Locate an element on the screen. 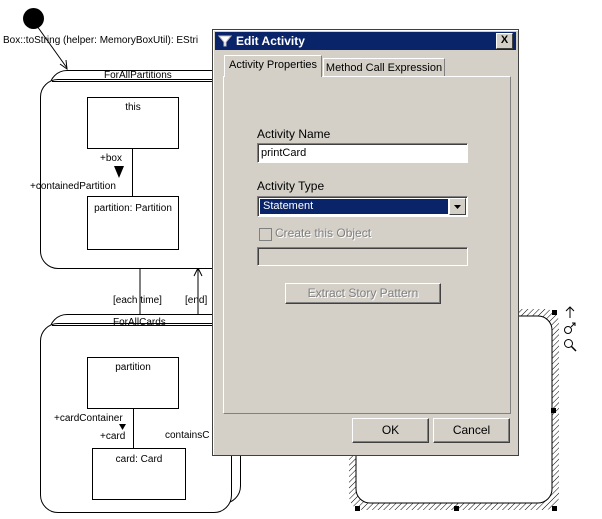 This screenshot has height=519, width=602. cancel-button: Cancel is located at coordinates (471, 430).